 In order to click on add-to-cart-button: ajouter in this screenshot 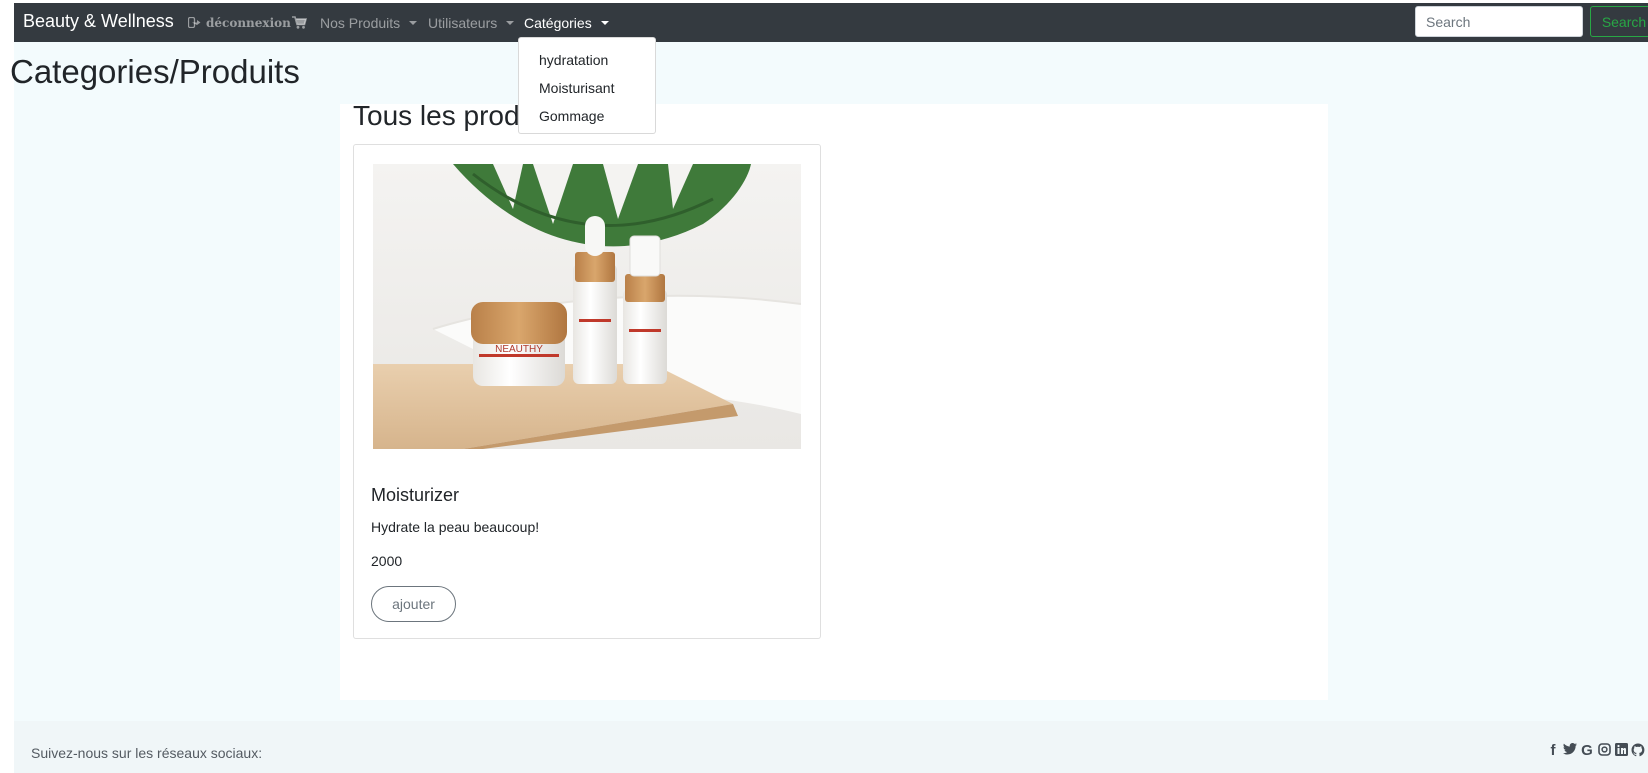, I will do `click(413, 604)`.